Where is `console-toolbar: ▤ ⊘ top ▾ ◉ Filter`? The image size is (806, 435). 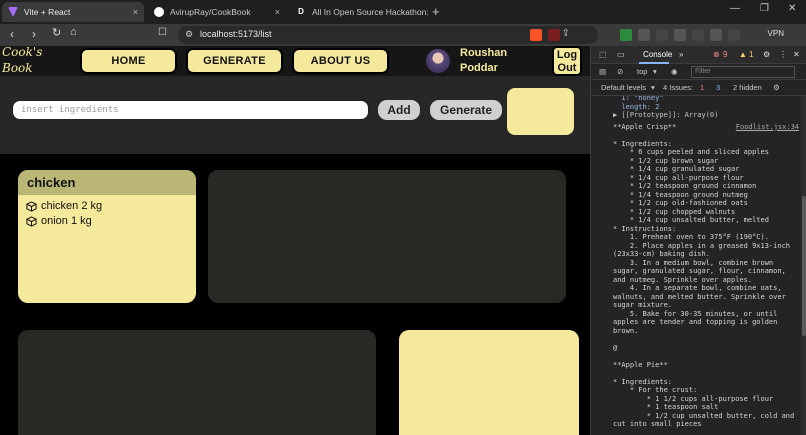
console-toolbar: ▤ ⊘ top ▾ ◉ Filter is located at coordinates (698, 72).